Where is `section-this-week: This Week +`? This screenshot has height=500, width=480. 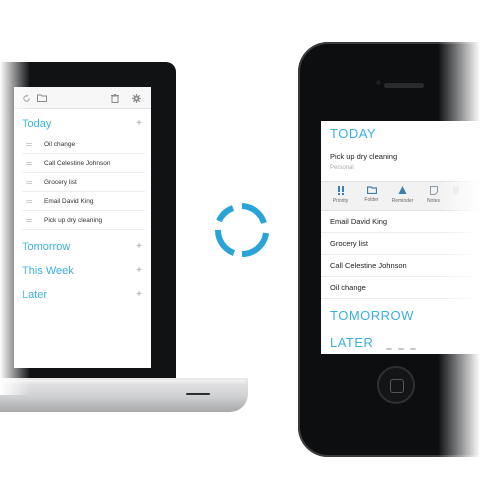 section-this-week: This Week + is located at coordinates (82, 271).